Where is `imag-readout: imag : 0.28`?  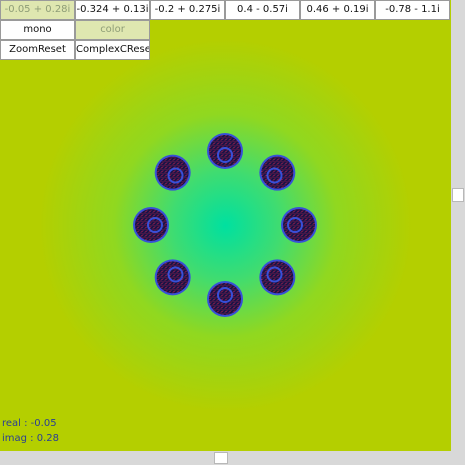 imag-readout: imag : 0.28 is located at coordinates (30, 438).